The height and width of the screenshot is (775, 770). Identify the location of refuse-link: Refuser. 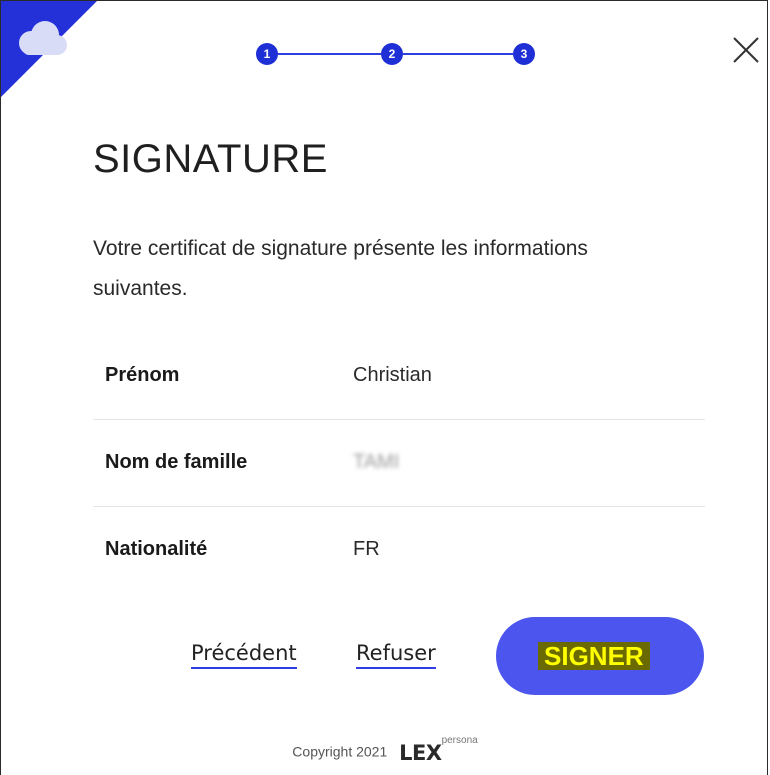
(396, 655).